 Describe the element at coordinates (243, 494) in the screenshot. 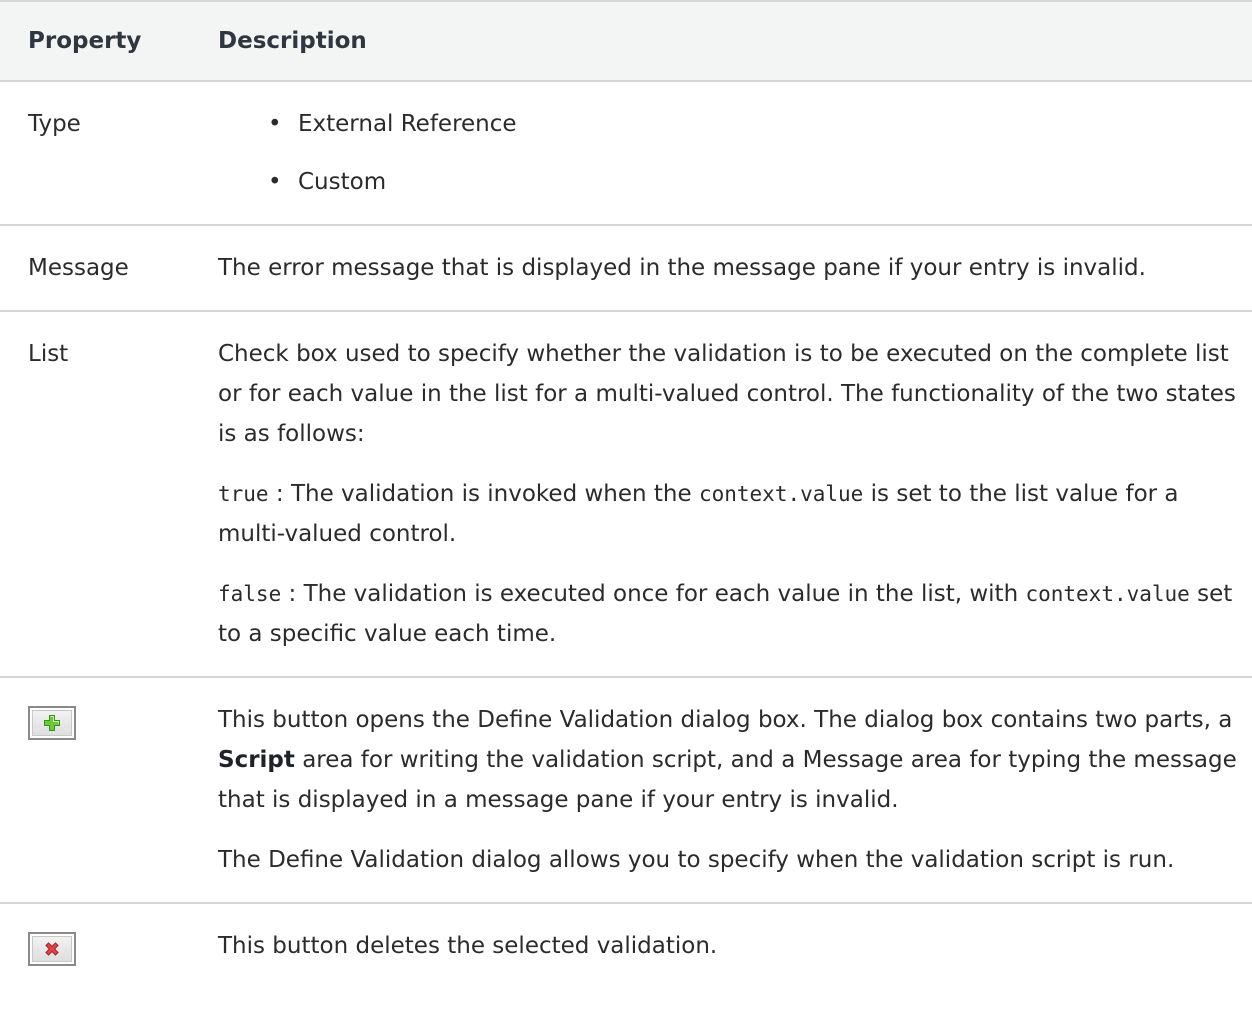

I see `code-true: true` at that location.